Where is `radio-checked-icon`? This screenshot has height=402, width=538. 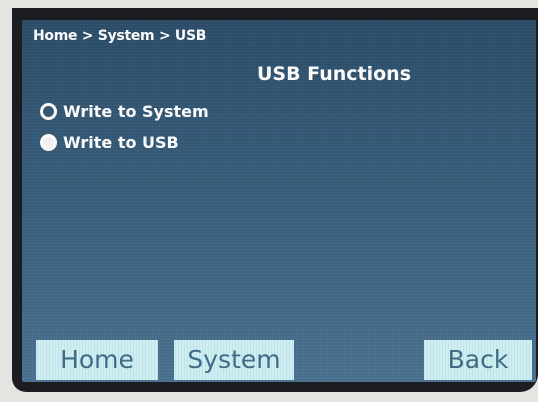
radio-checked-icon is located at coordinates (48, 142).